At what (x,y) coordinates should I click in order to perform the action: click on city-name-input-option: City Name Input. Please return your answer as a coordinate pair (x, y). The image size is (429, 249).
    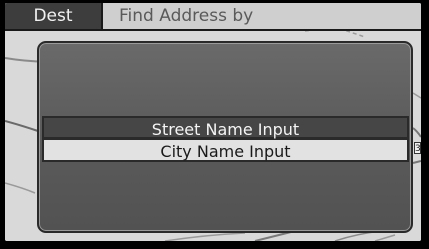
    Looking at the image, I should click on (225, 150).